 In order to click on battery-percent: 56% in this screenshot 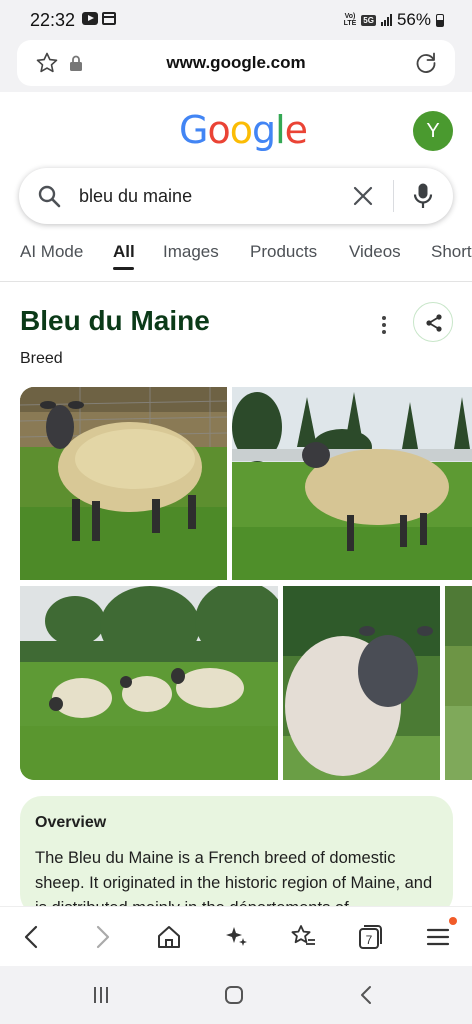, I will do `click(413, 19)`.